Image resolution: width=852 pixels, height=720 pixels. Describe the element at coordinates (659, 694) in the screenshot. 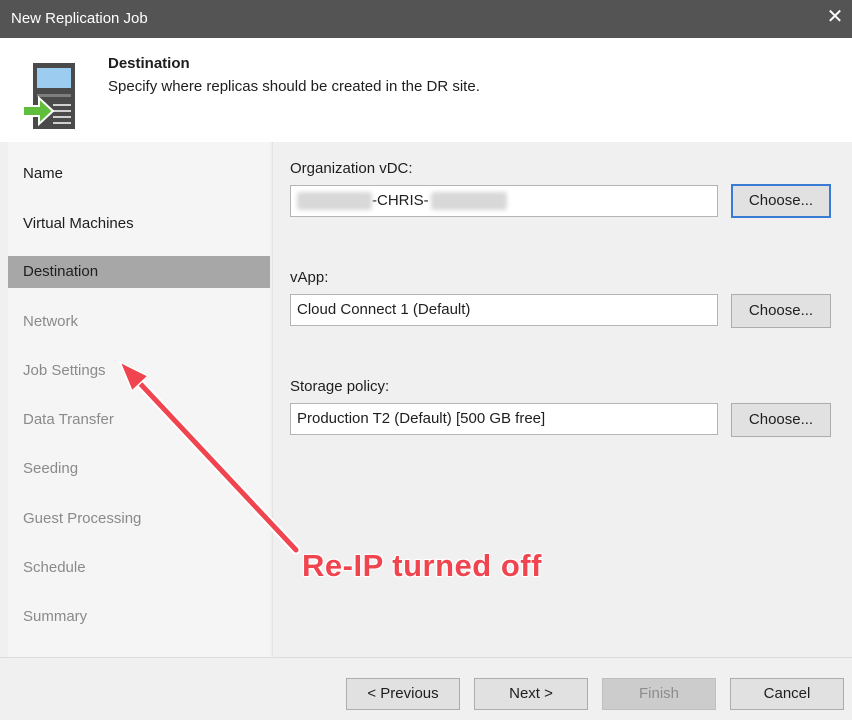

I see `finish-button: Finish` at that location.